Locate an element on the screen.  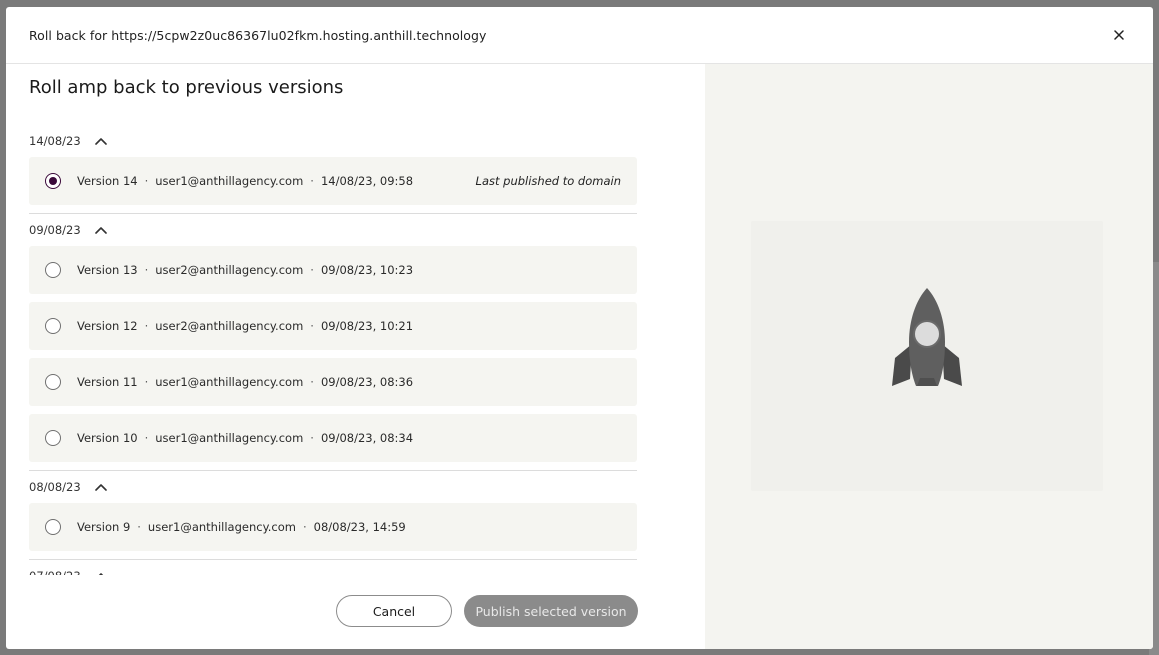
publish-selected-version-button: Publish selected version is located at coordinates (551, 611).